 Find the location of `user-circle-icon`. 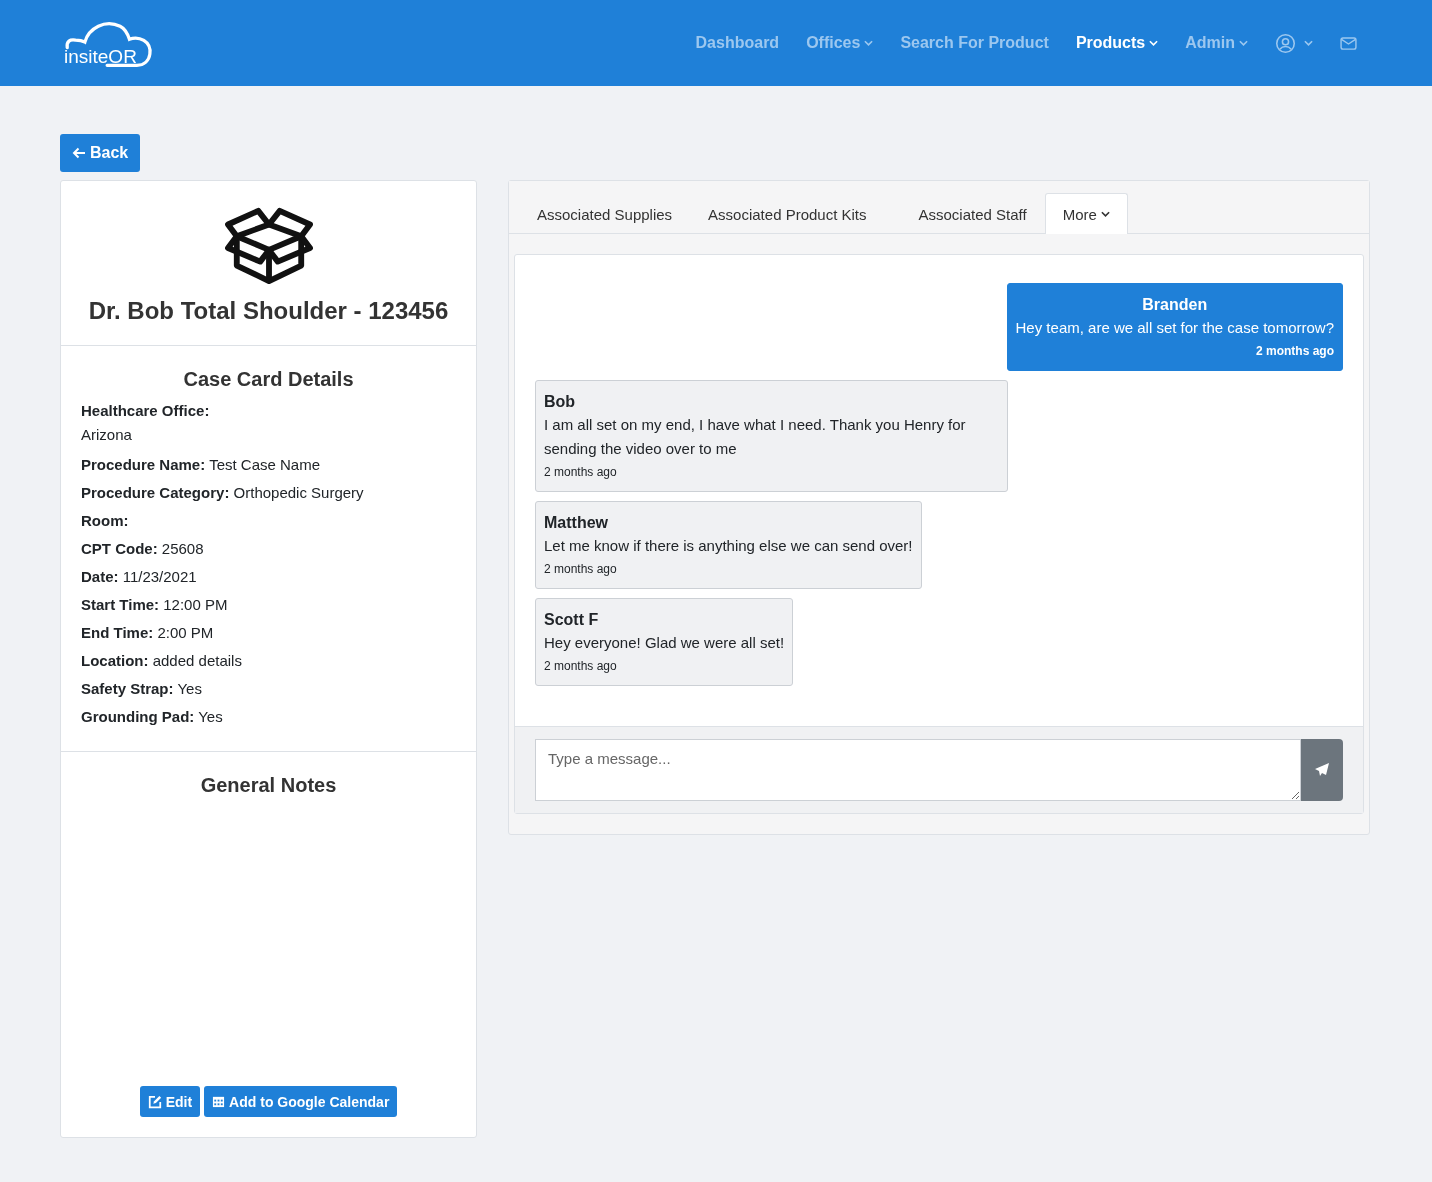

user-circle-icon is located at coordinates (1285, 43).